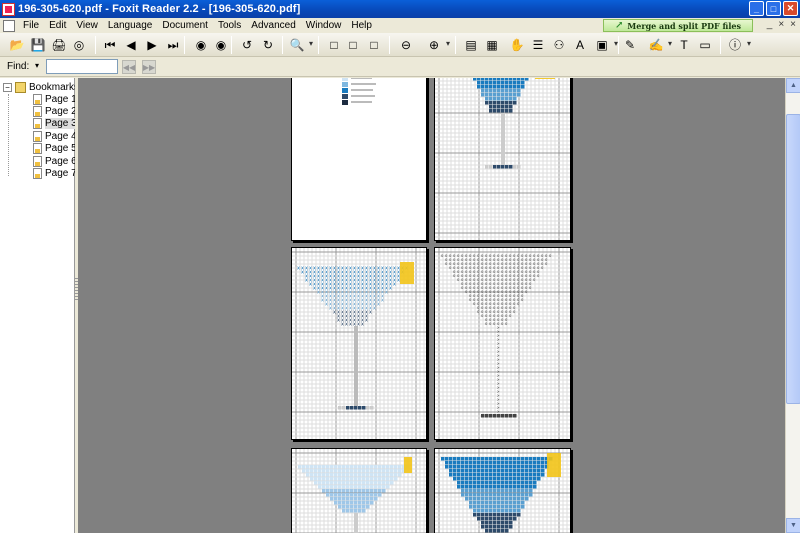  What do you see at coordinates (678, 25) in the screenshot?
I see `merge-split-promo-button: Merge and split PDF files` at bounding box center [678, 25].